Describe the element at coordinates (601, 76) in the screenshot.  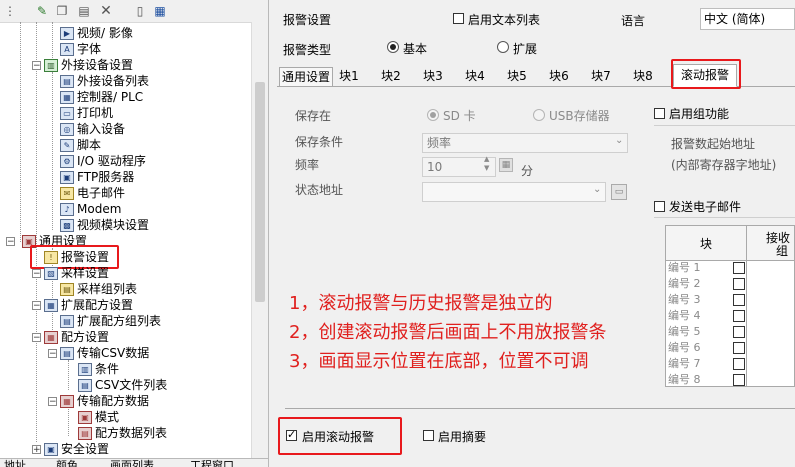
I see `tab-block7: 块7` at that location.